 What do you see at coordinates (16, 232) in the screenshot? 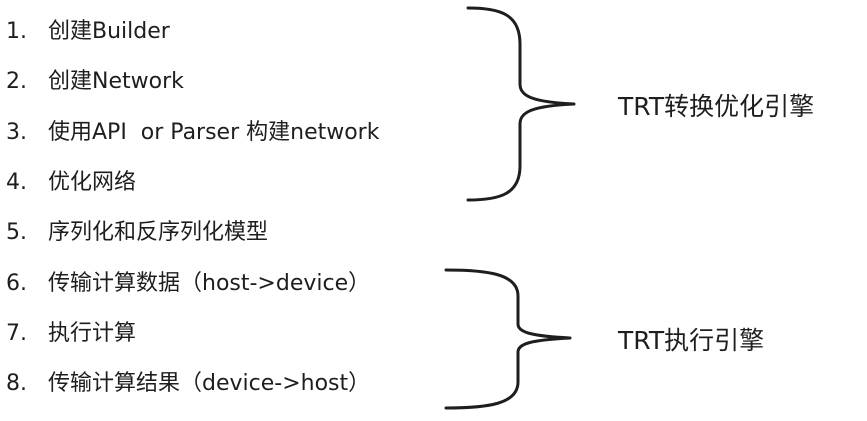
I see `step-number: 5.` at bounding box center [16, 232].